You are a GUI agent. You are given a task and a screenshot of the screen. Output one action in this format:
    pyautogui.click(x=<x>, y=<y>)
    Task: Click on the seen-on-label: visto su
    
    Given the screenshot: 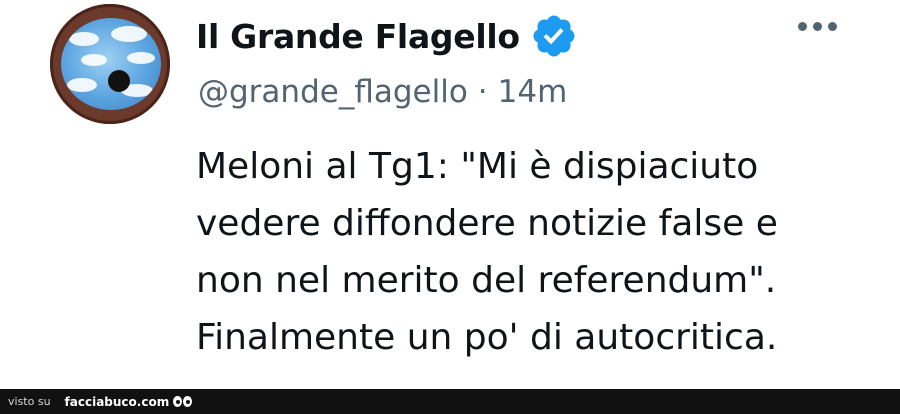 What is the action you would take?
    pyautogui.click(x=29, y=401)
    